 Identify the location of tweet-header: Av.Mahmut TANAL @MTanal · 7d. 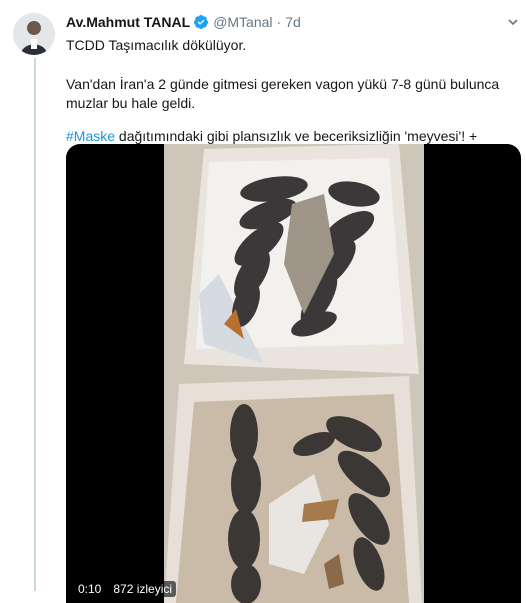
(293, 22).